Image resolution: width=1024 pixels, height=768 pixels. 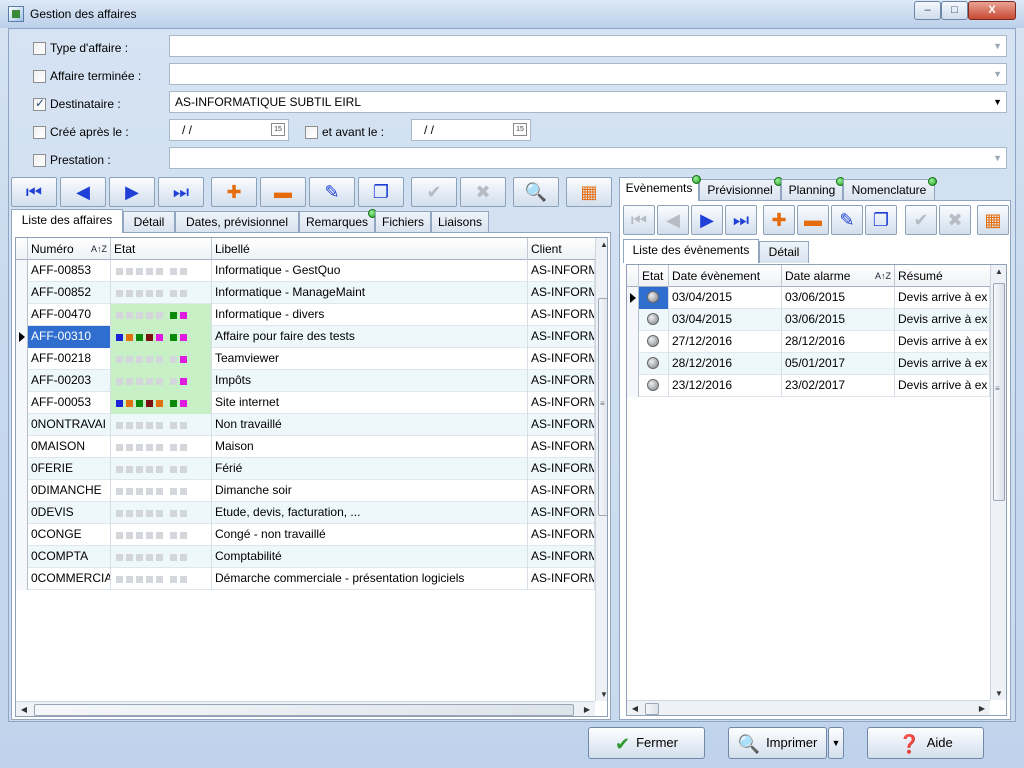 I want to click on destinataire-combo: AS-INFORMATIQUE SUBTIL EIRL ▼, so click(x=588, y=102).